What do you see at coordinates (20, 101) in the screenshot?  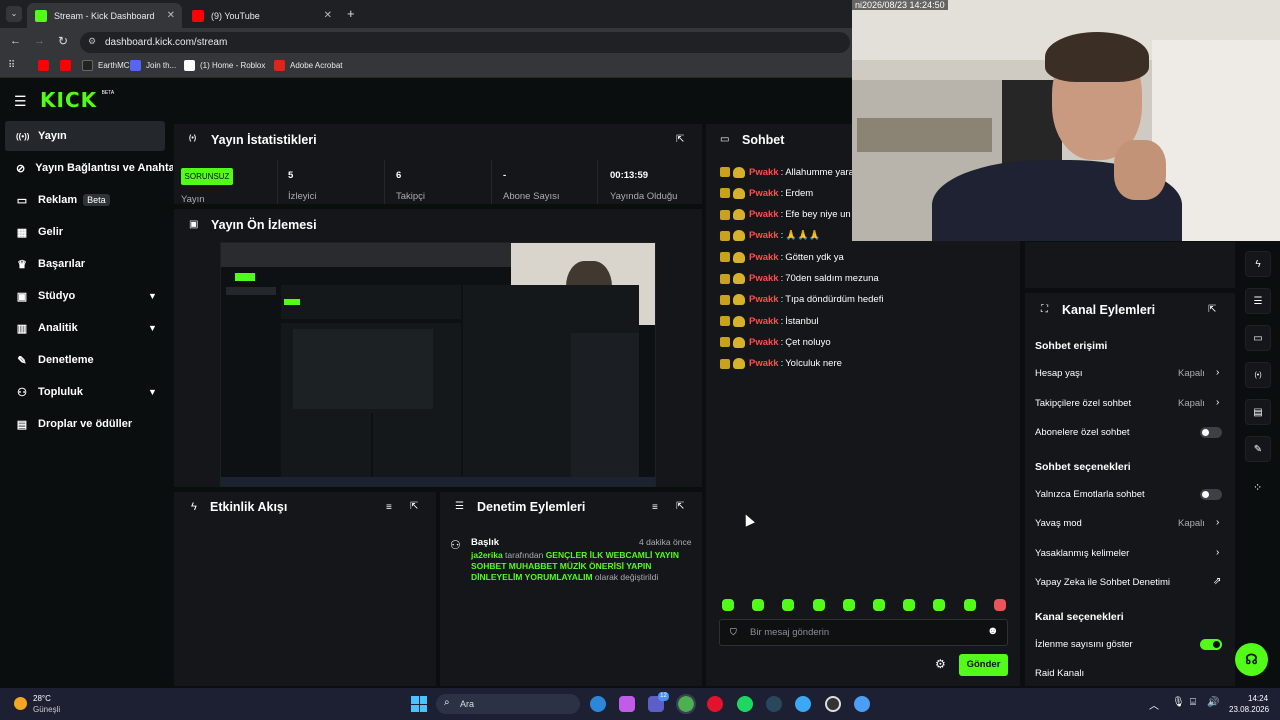 I see `menu-icon: ☰` at bounding box center [20, 101].